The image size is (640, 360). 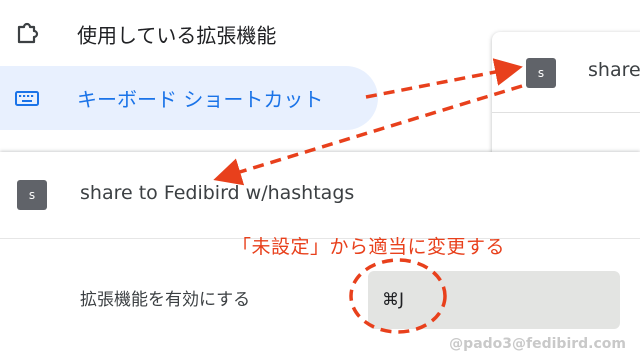 I want to click on nav-item-label: キーボード ショートカット, so click(x=200, y=99).